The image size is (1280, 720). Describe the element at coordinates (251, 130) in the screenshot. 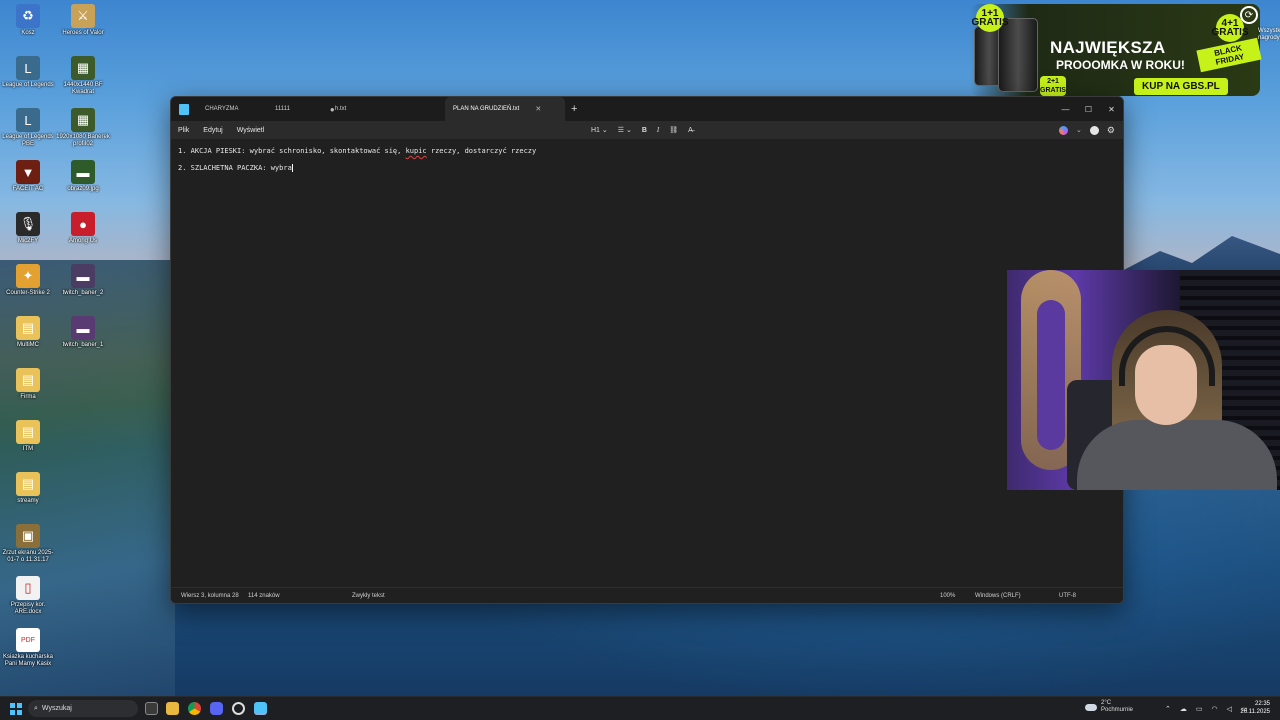

I see `menu-view: Wyświetl` at that location.